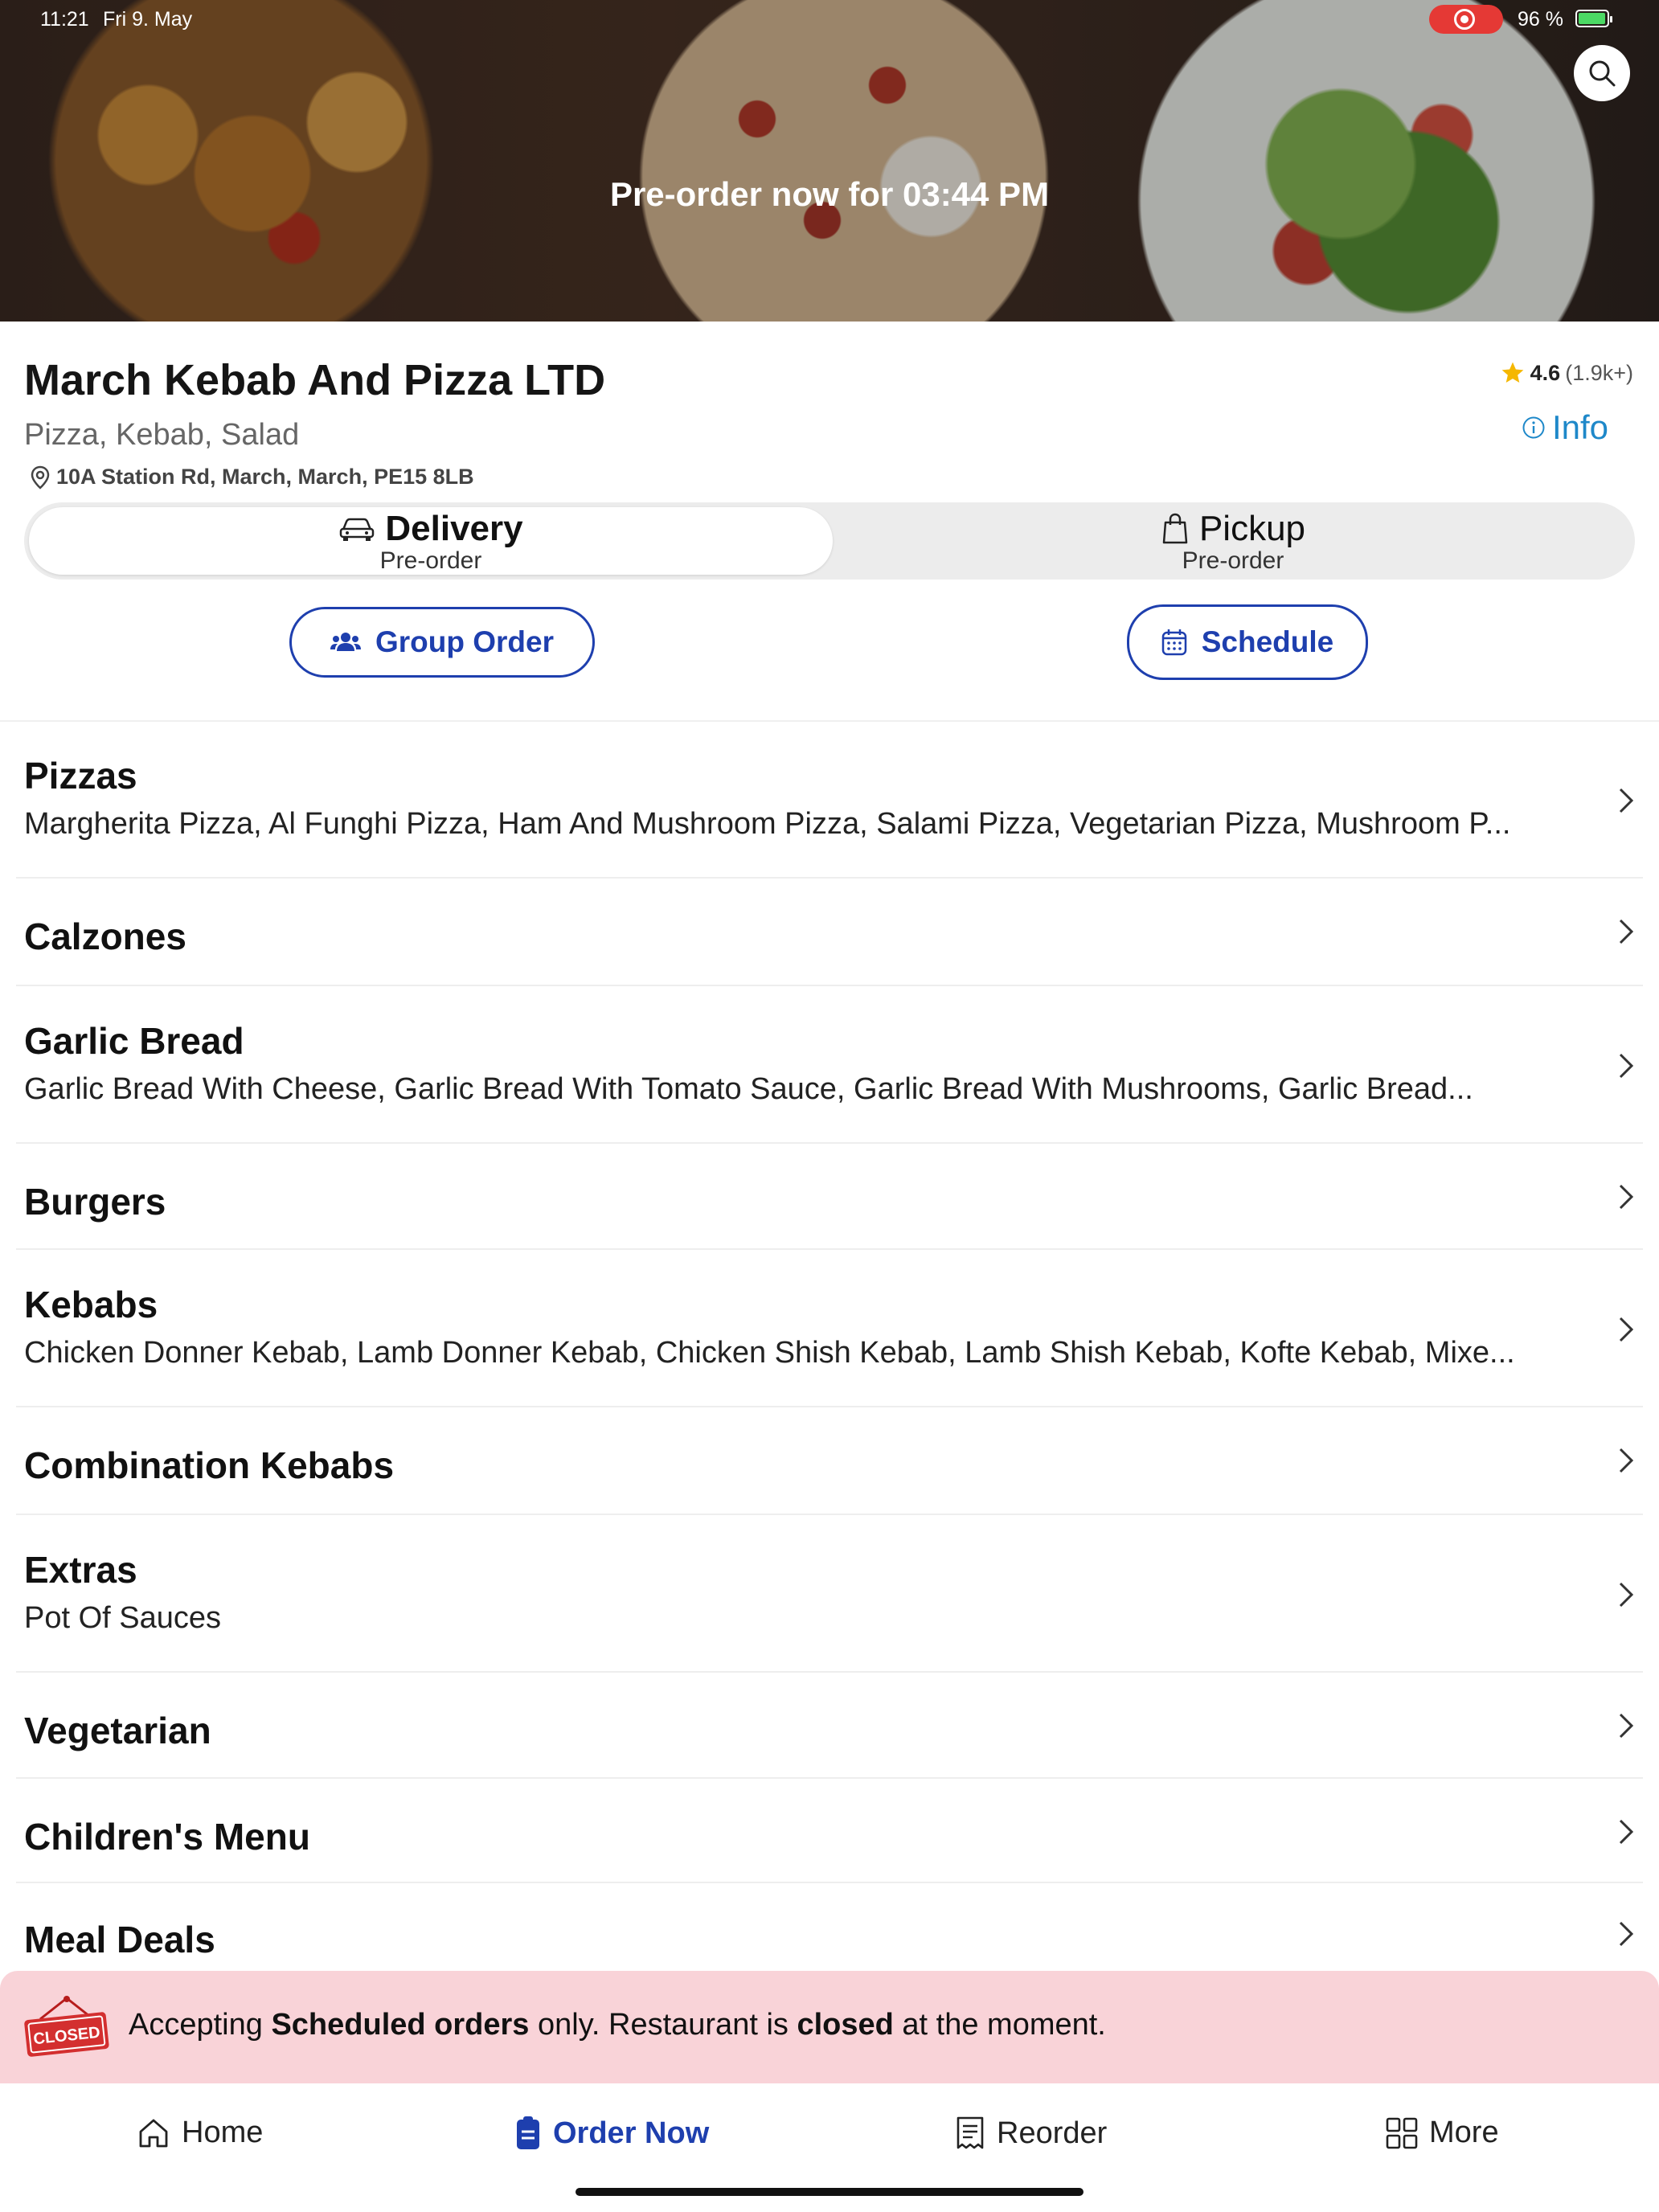 This screenshot has height=2212, width=1659. I want to click on preorder-title: Pre-order now for 03:44 PM, so click(829, 194).